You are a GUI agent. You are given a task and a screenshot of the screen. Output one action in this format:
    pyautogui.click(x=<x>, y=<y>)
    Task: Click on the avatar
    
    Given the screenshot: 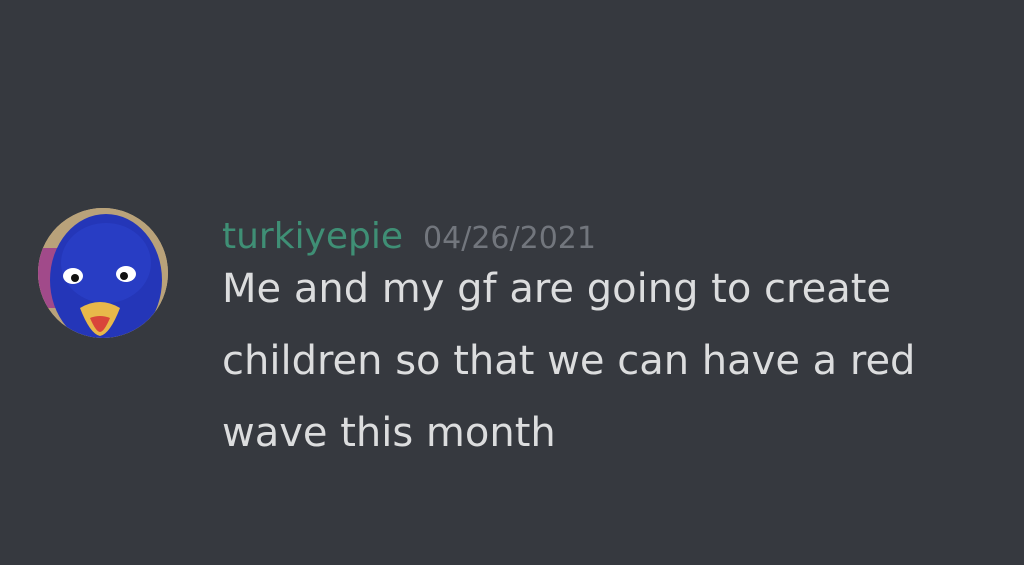 What is the action you would take?
    pyautogui.click(x=103, y=273)
    